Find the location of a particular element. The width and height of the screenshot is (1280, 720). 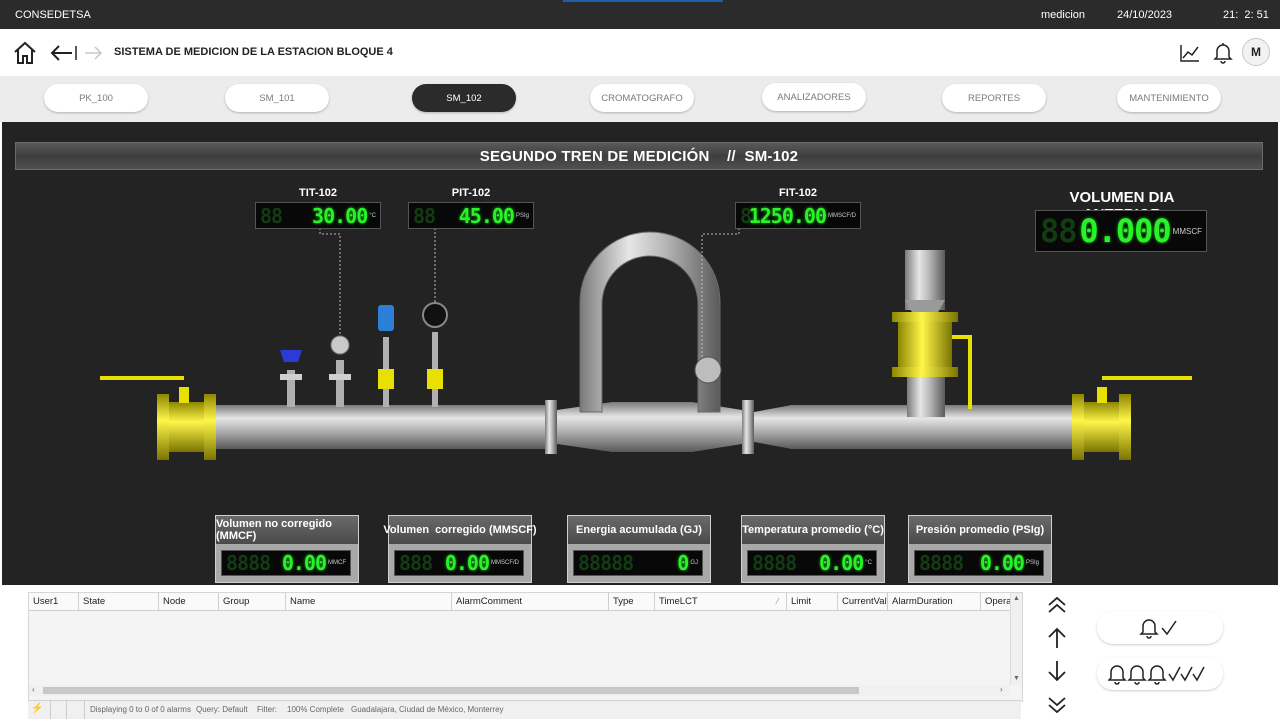

avatar: M is located at coordinates (1256, 52).